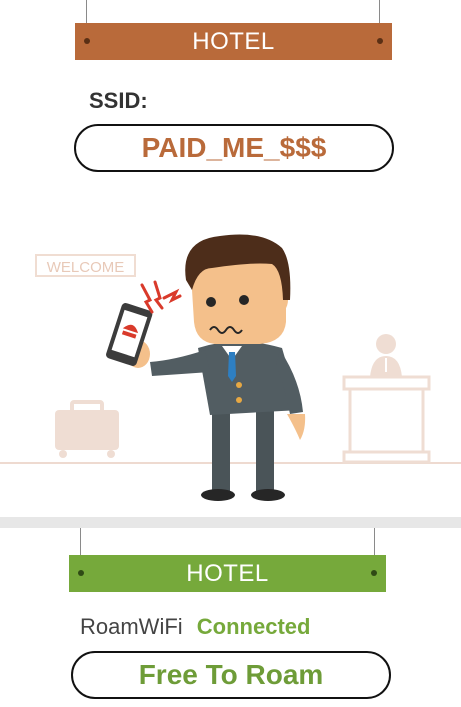  I want to click on network-name: RoamWiFi, so click(131, 626).